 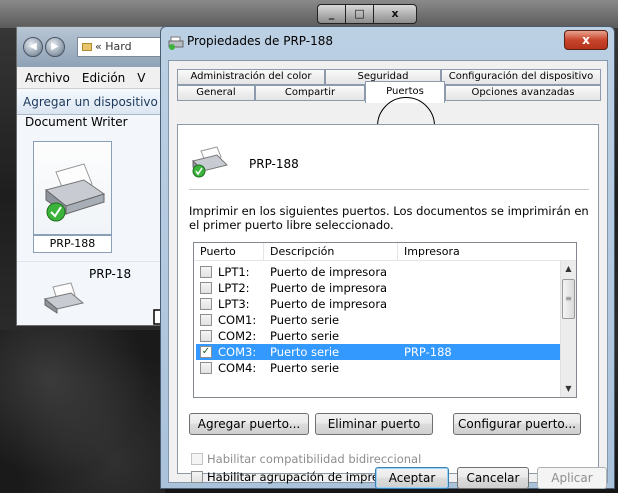 I want to click on port-checkbox: ✓, so click(x=206, y=352).